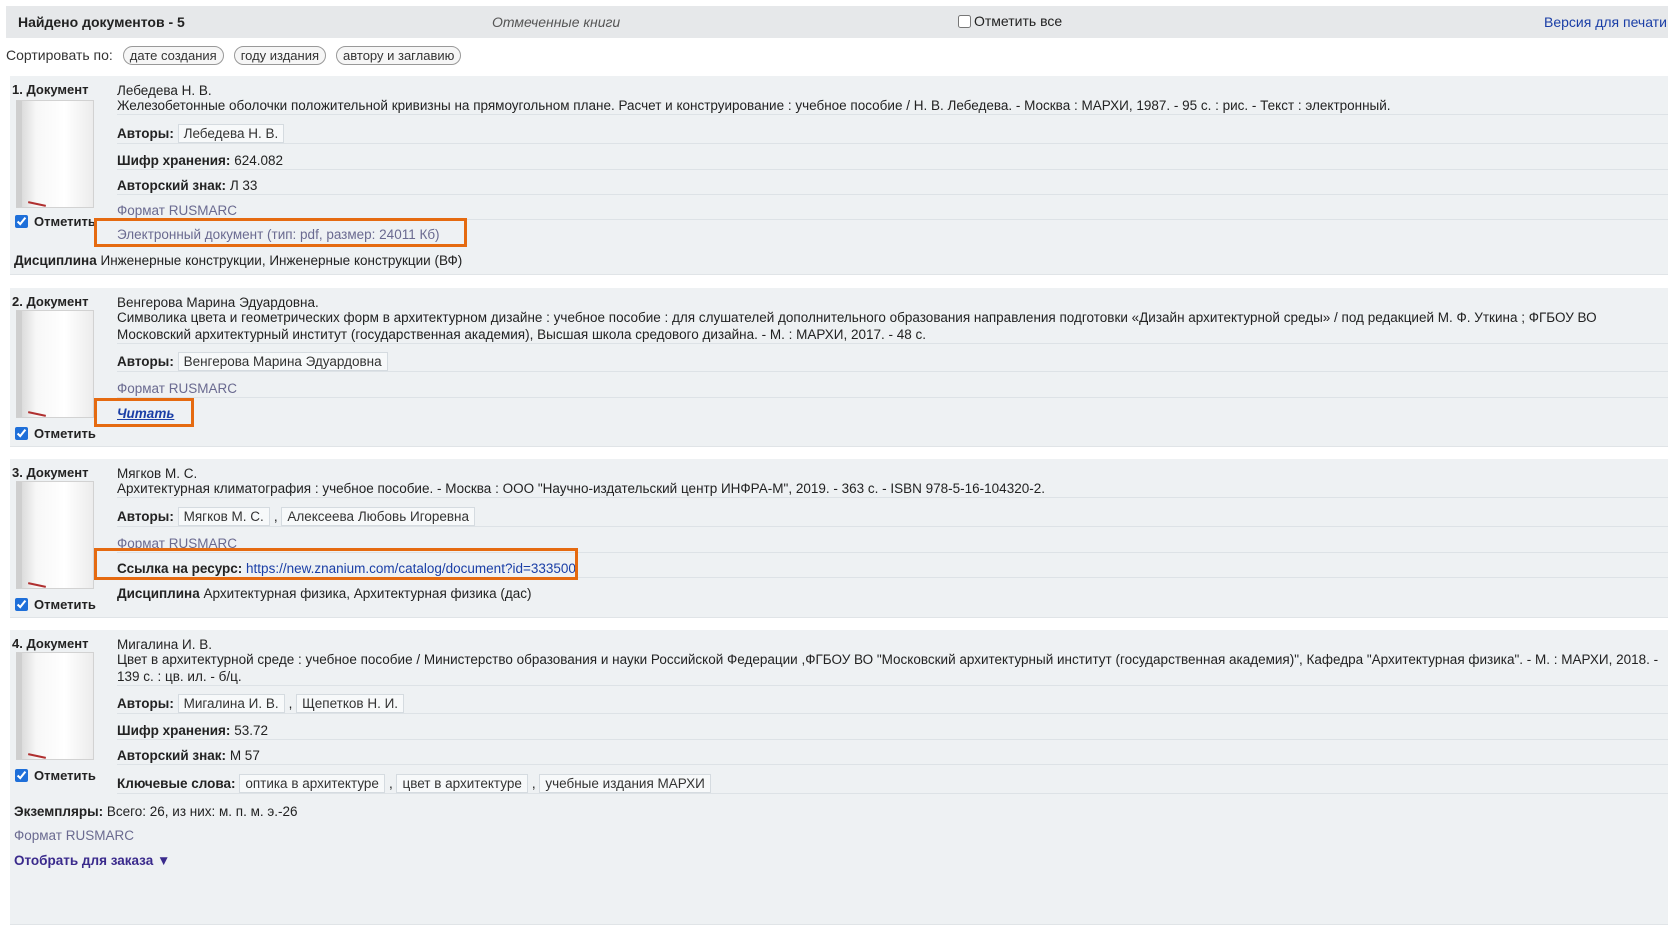  What do you see at coordinates (243, 185) in the screenshot?
I see `author-mark-value: Л 33` at bounding box center [243, 185].